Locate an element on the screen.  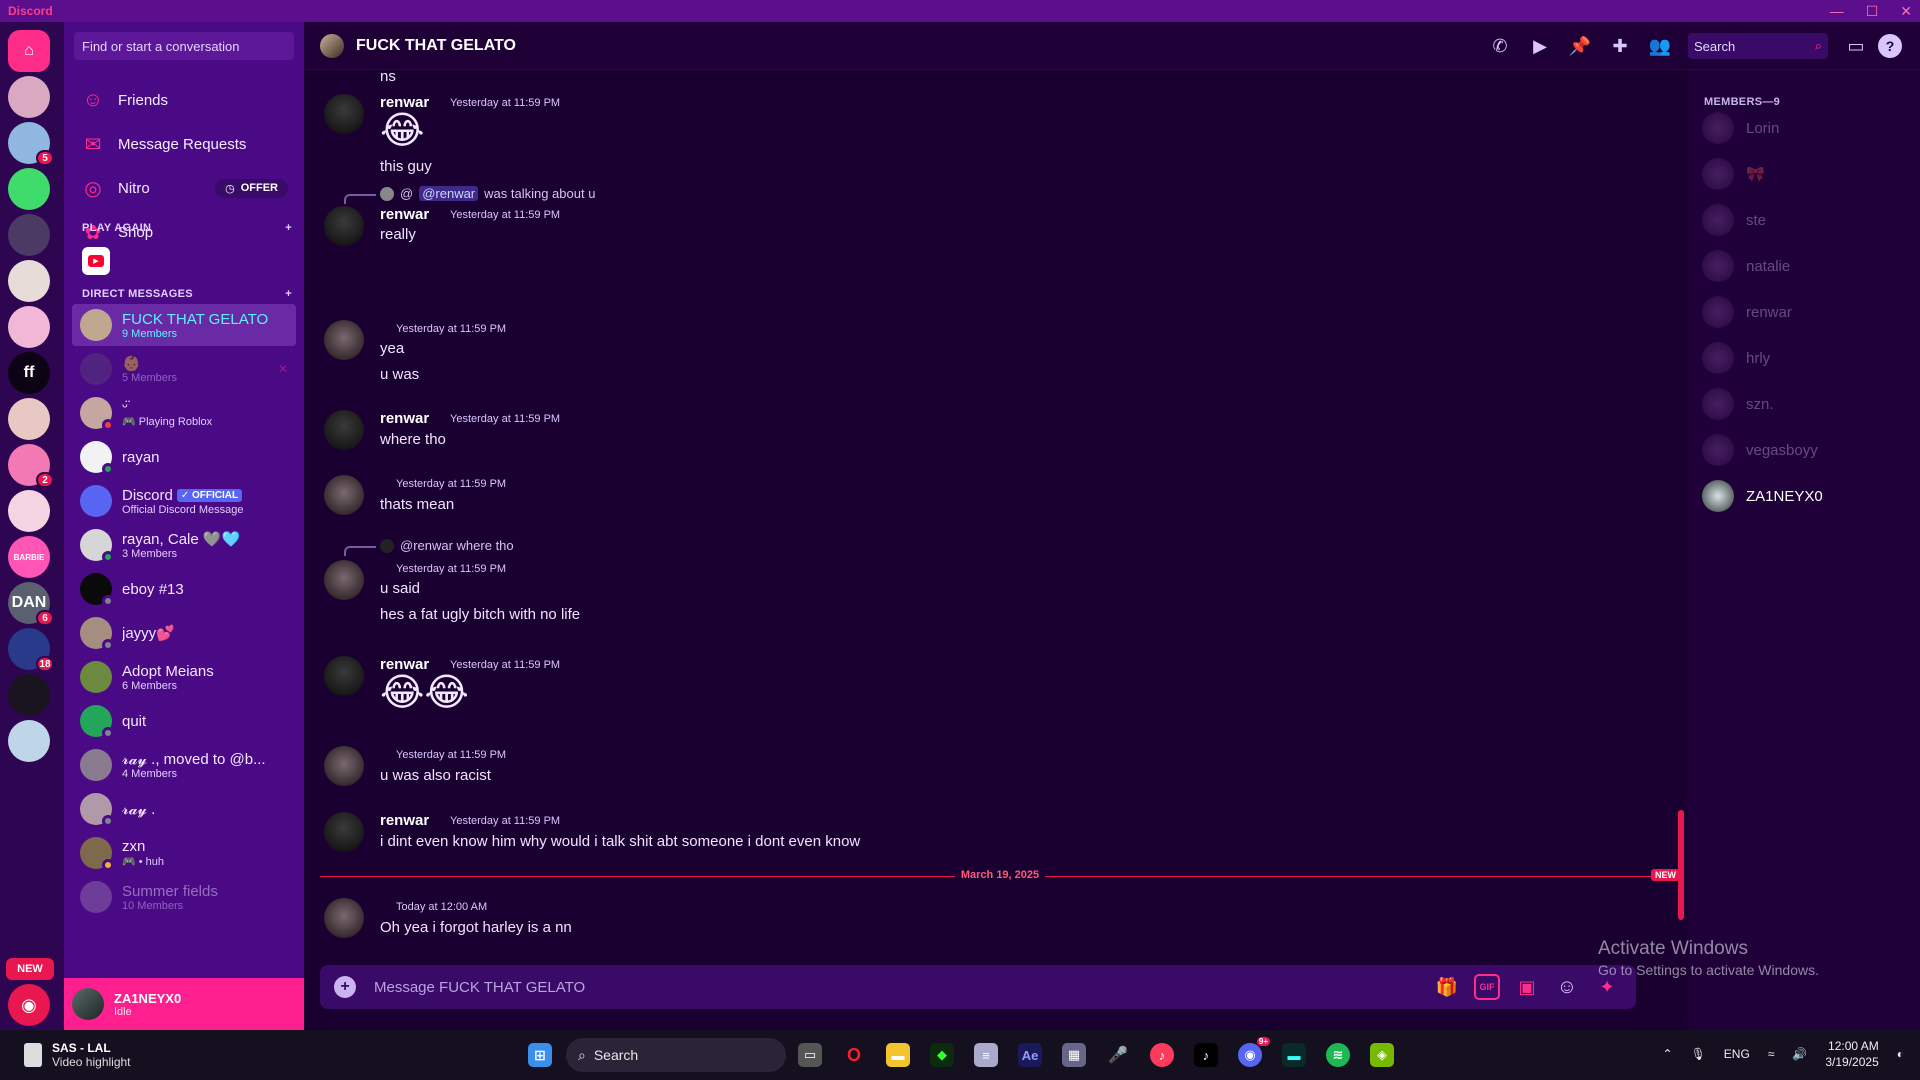
call-icon: ✆ is located at coordinates (1500, 46).